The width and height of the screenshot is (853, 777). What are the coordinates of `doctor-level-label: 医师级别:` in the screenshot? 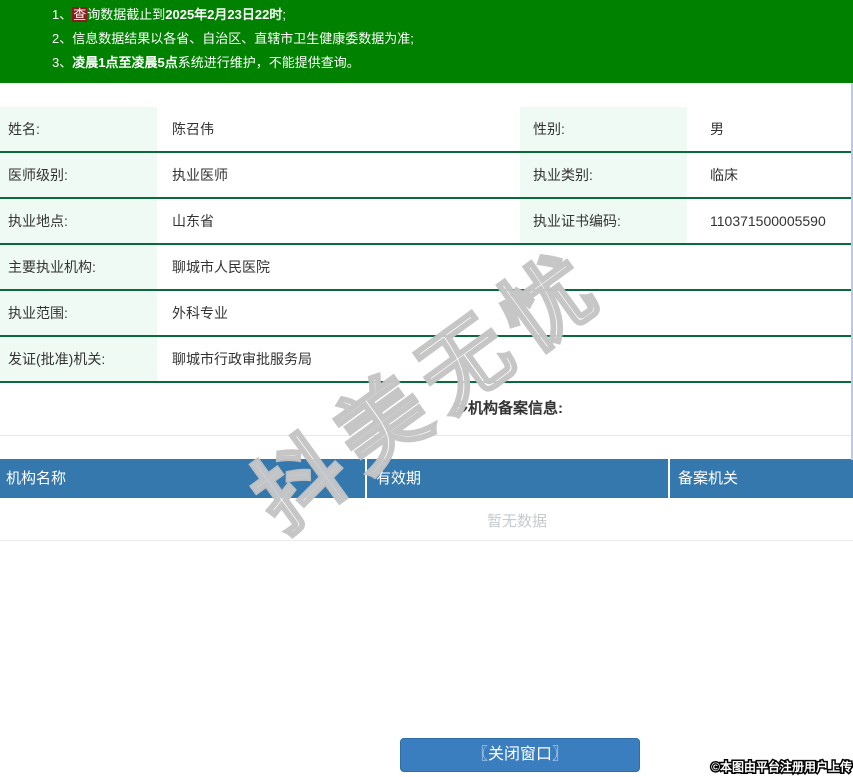 It's located at (78, 175).